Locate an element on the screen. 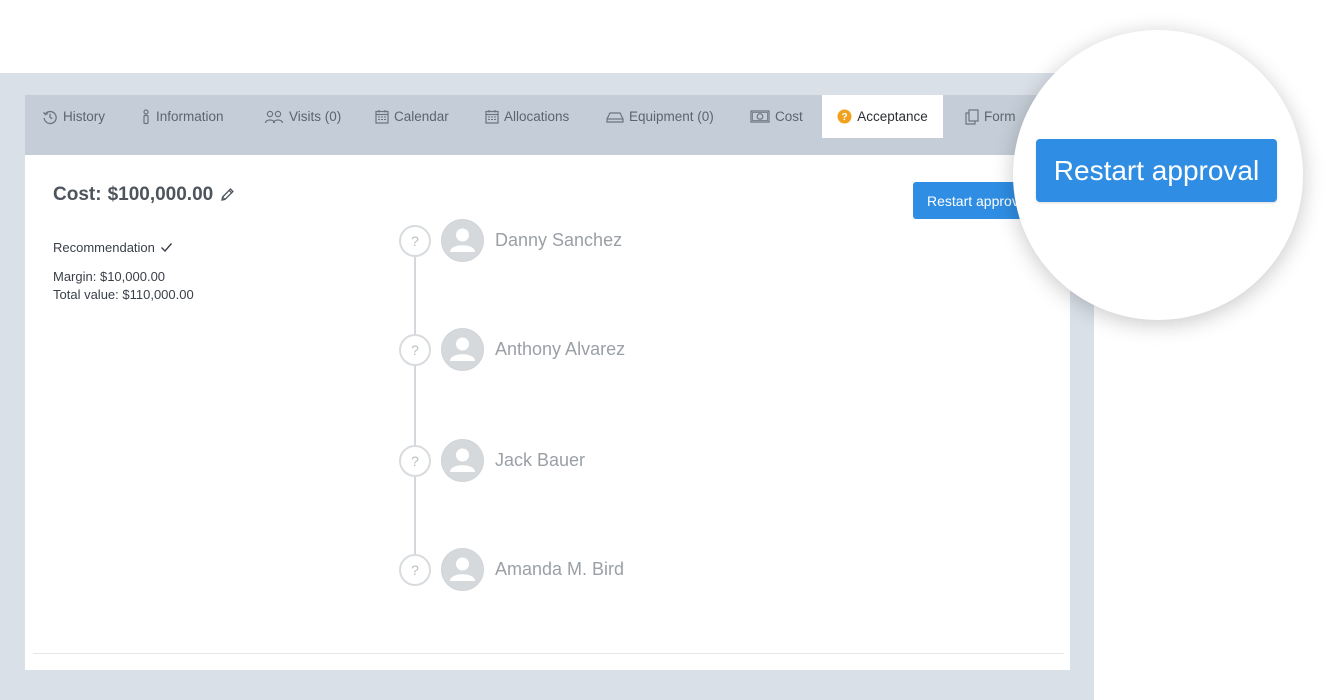 The width and height of the screenshot is (1328, 700). tab-cost: Cost is located at coordinates (776, 116).